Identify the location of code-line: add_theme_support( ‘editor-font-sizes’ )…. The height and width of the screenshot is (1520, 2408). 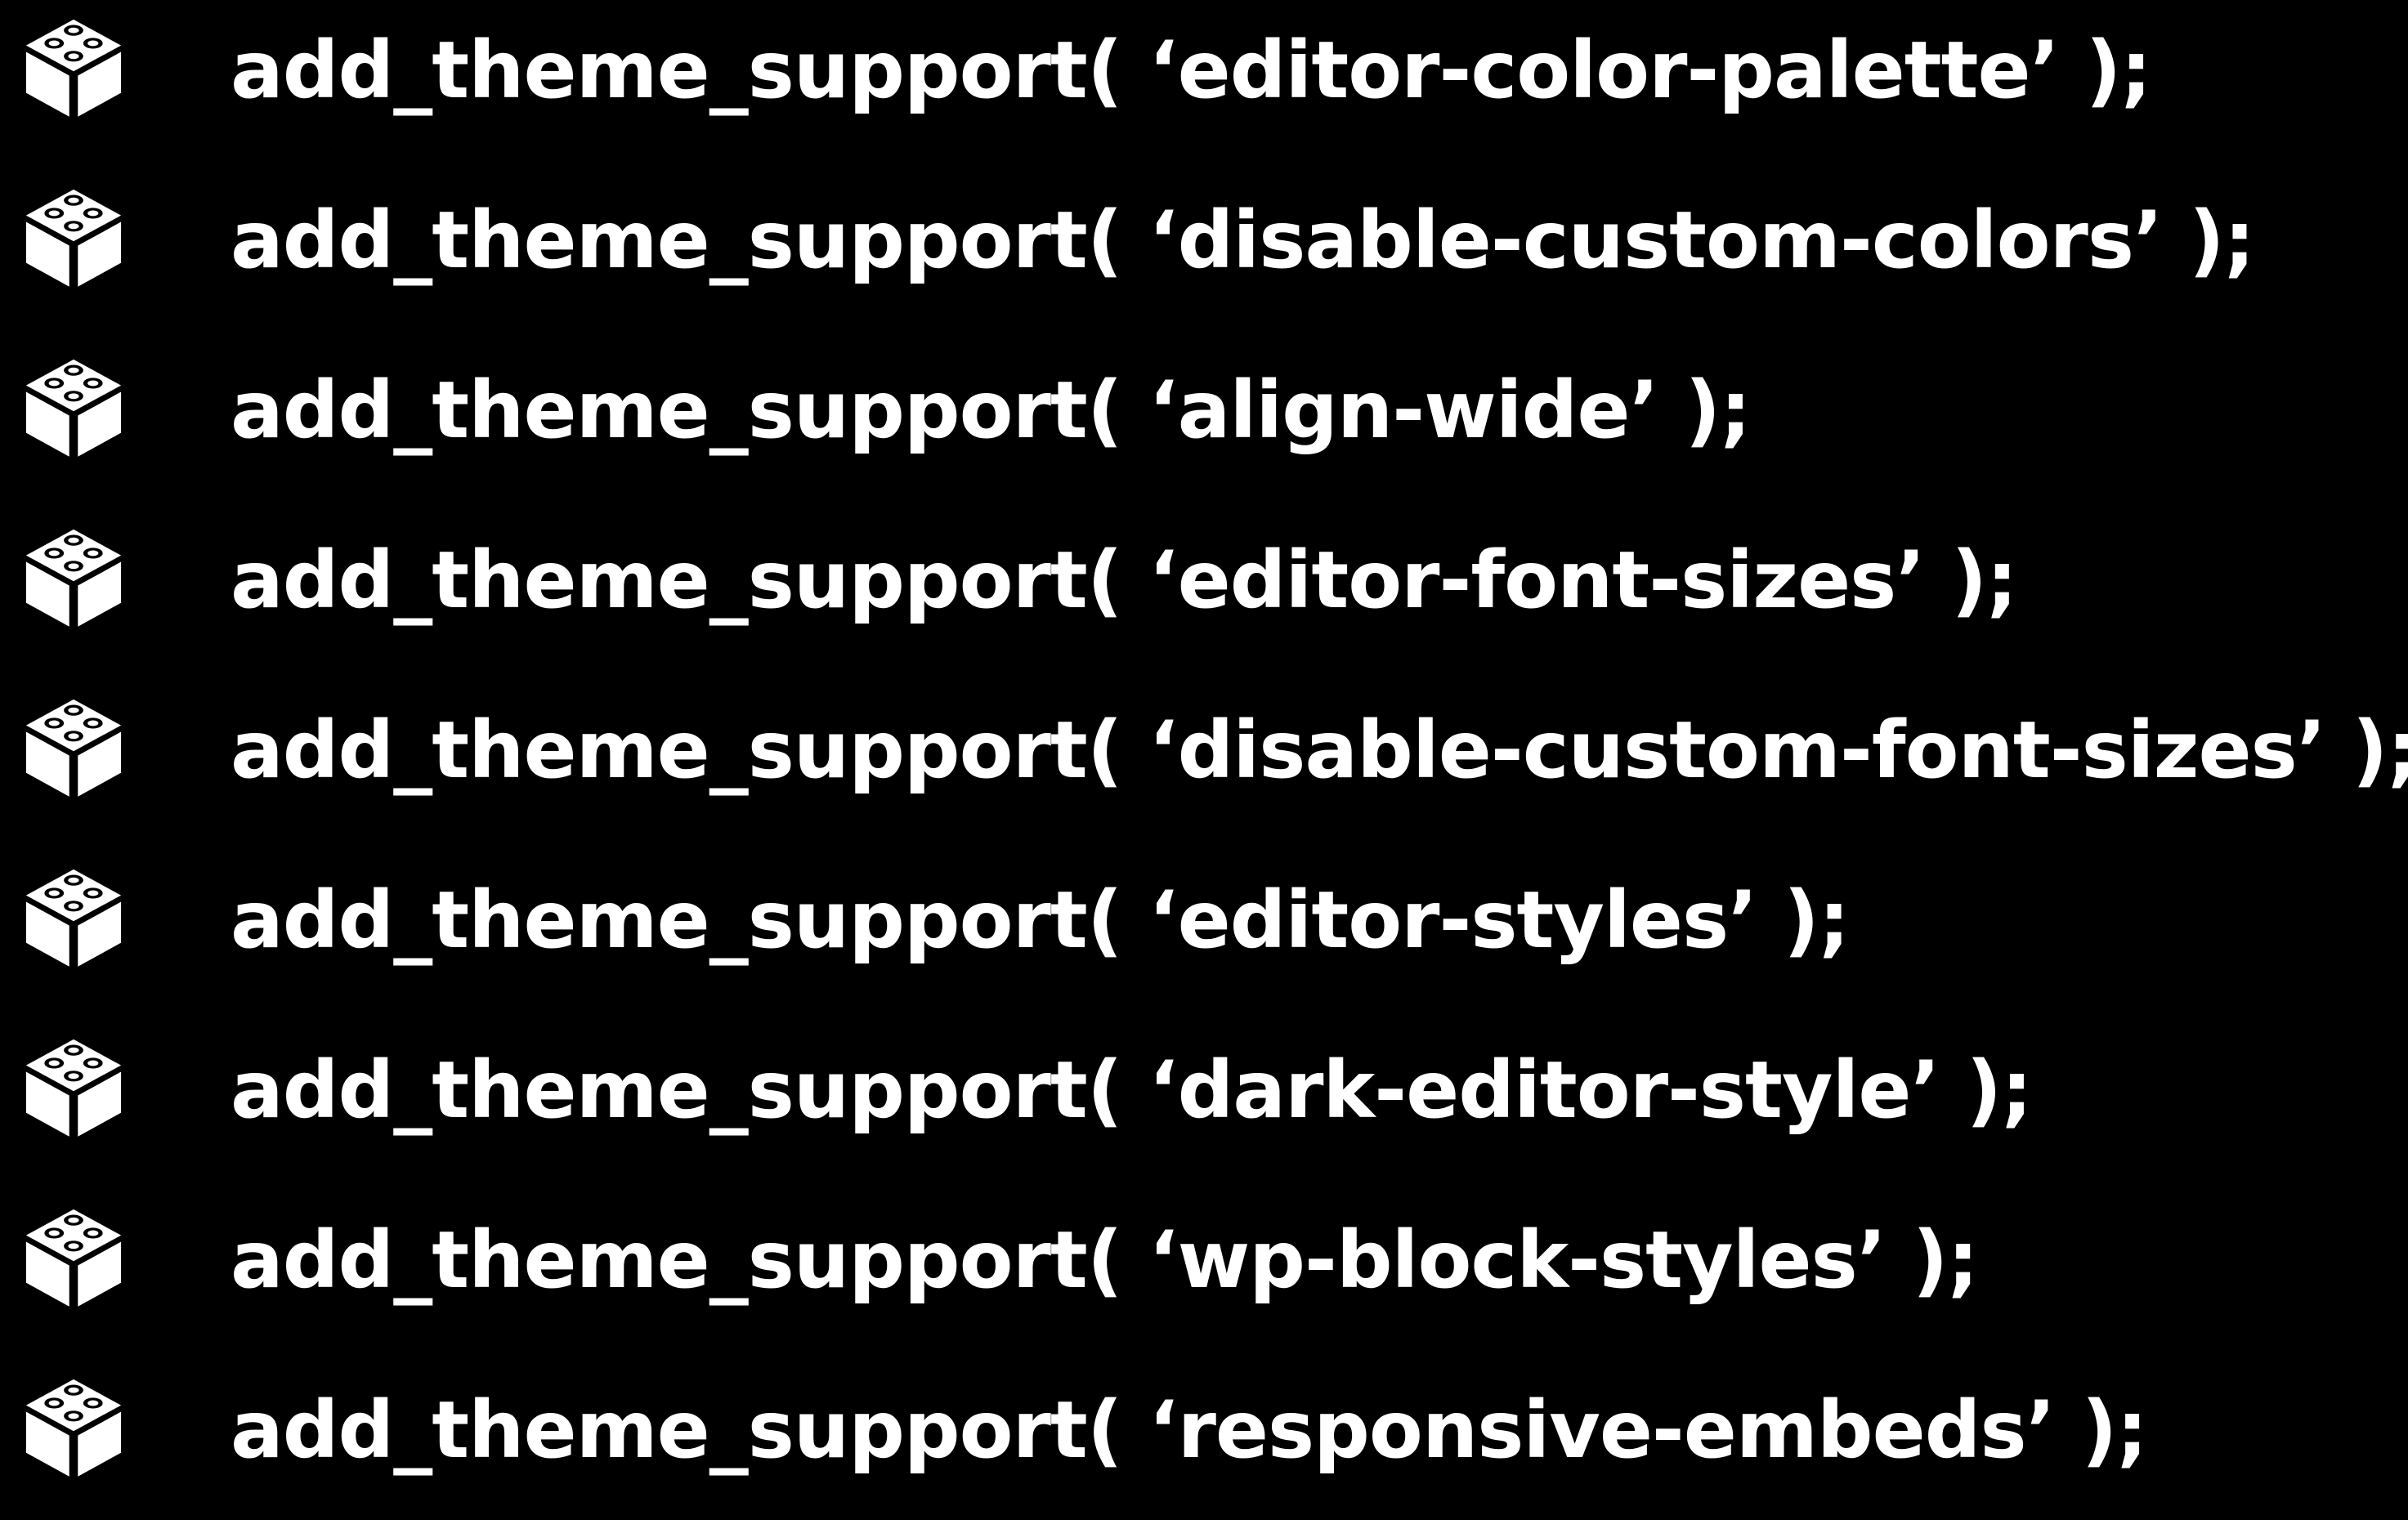
(1124, 580).